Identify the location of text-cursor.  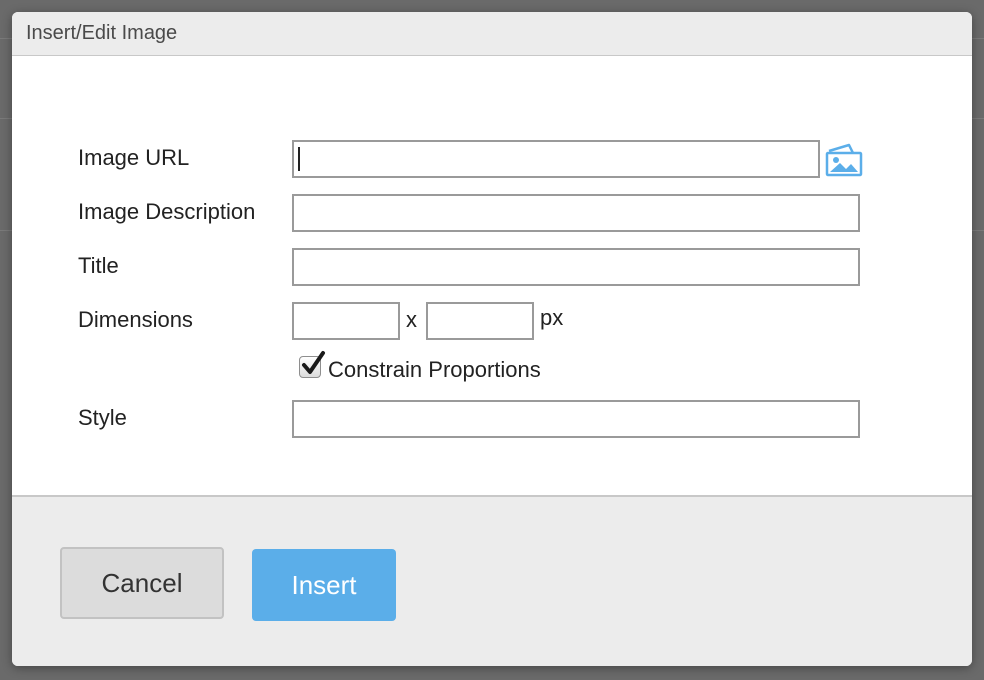
(299, 159).